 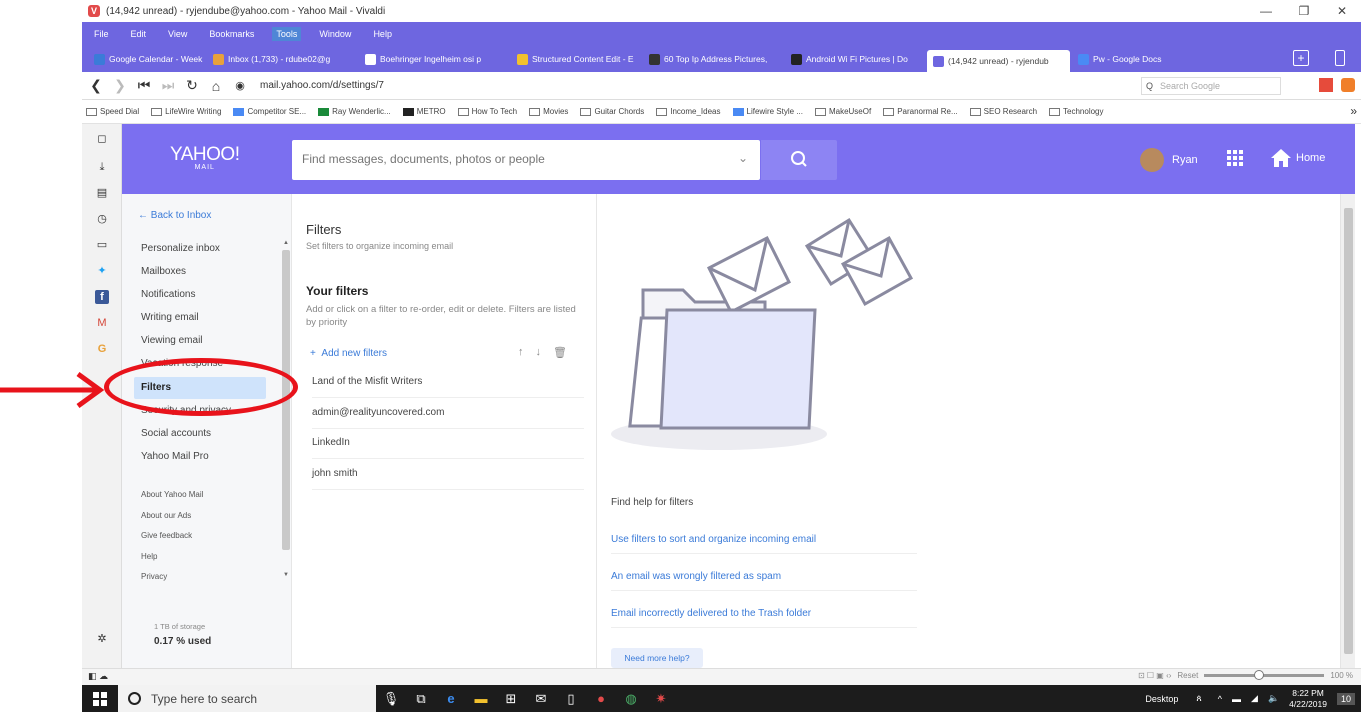 What do you see at coordinates (481, 698) in the screenshot?
I see `file-explorer-icon: ▬` at bounding box center [481, 698].